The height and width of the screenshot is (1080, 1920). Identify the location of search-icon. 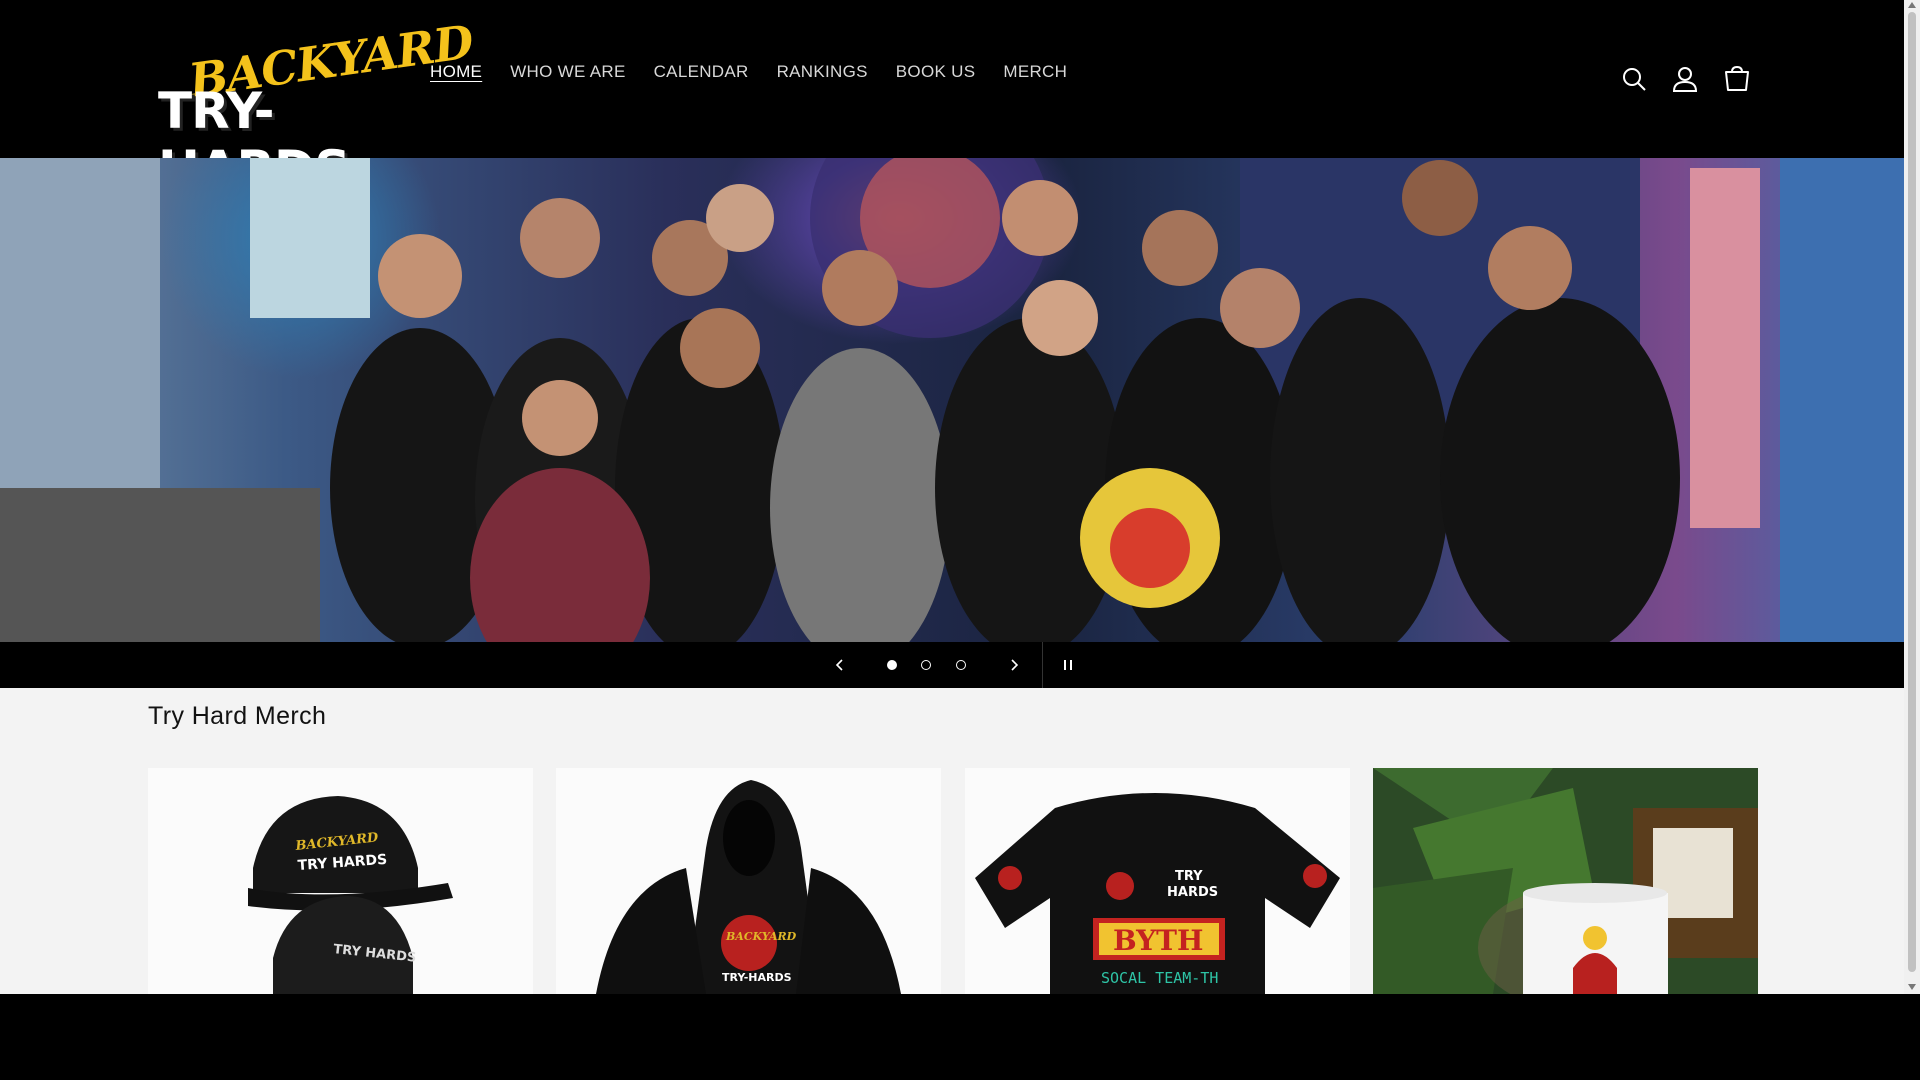
(1634, 79).